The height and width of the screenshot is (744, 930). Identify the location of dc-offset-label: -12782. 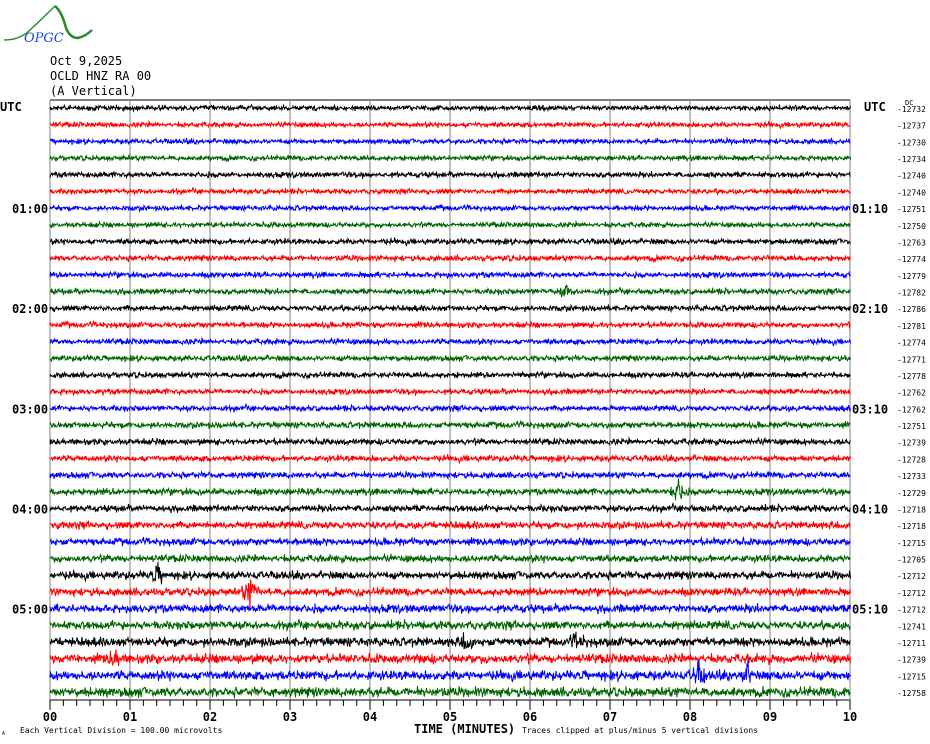
(911, 293).